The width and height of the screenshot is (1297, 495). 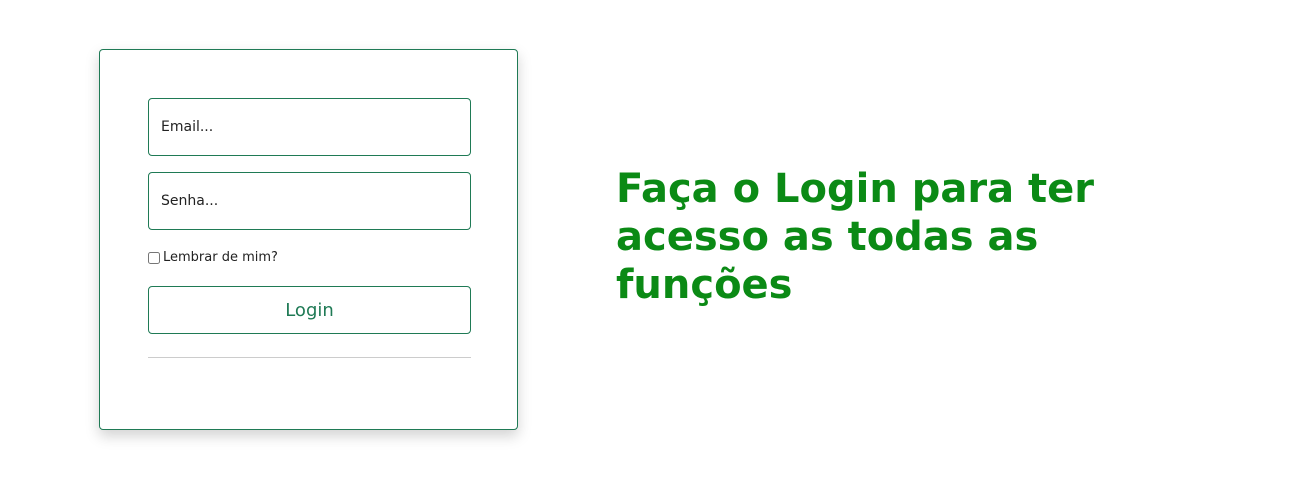 I want to click on login-button: Login, so click(x=309, y=310).